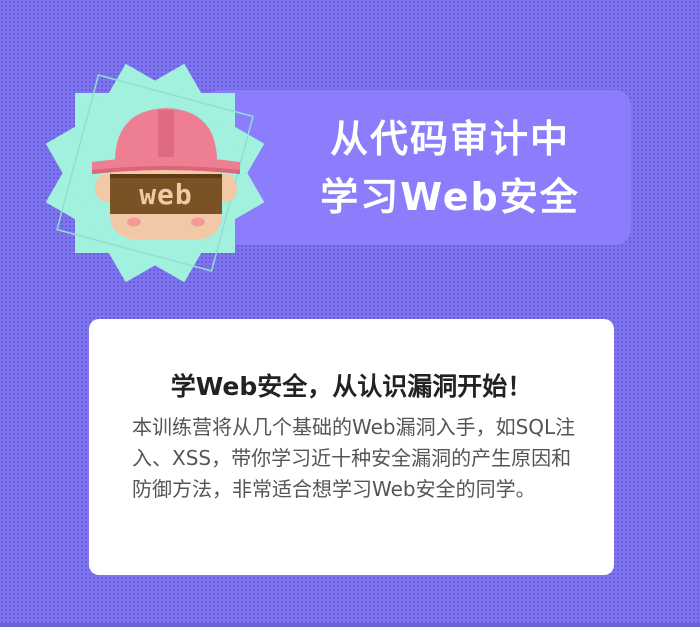 The width and height of the screenshot is (700, 627). I want to click on title-line-2: 学习Web安全, so click(450, 197).